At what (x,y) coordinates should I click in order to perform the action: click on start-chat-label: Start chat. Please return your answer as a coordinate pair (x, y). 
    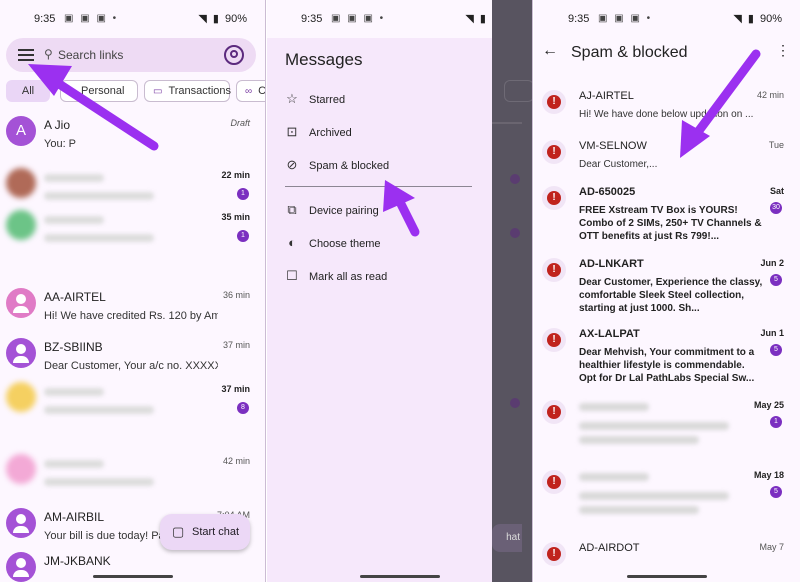
    Looking at the image, I should click on (216, 532).